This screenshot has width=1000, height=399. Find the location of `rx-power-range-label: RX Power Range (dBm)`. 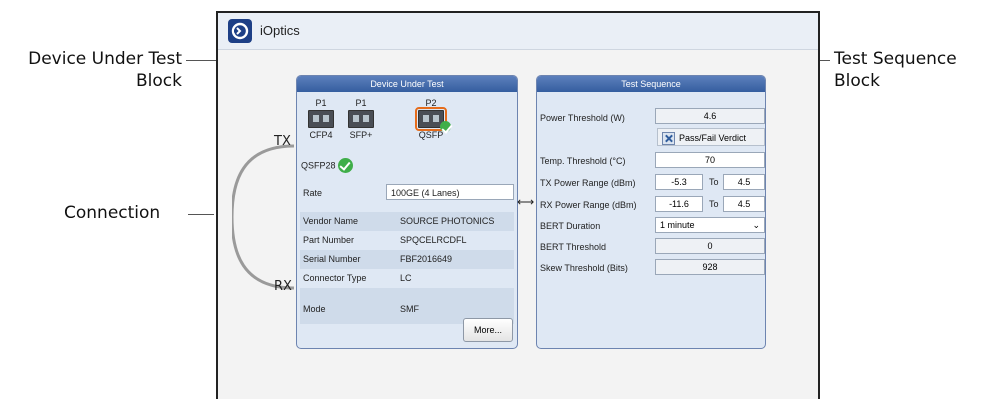

rx-power-range-label: RX Power Range (dBm) is located at coordinates (588, 205).